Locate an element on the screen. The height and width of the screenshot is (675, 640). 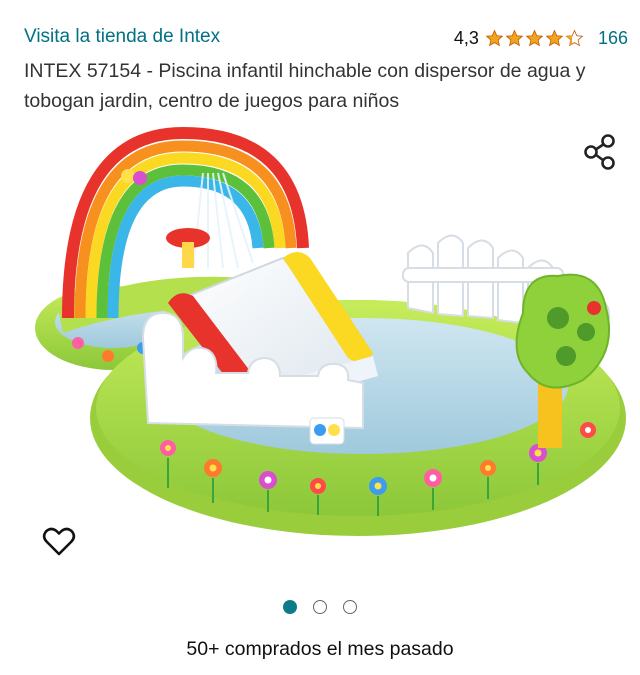
star-rating is located at coordinates (534, 38).